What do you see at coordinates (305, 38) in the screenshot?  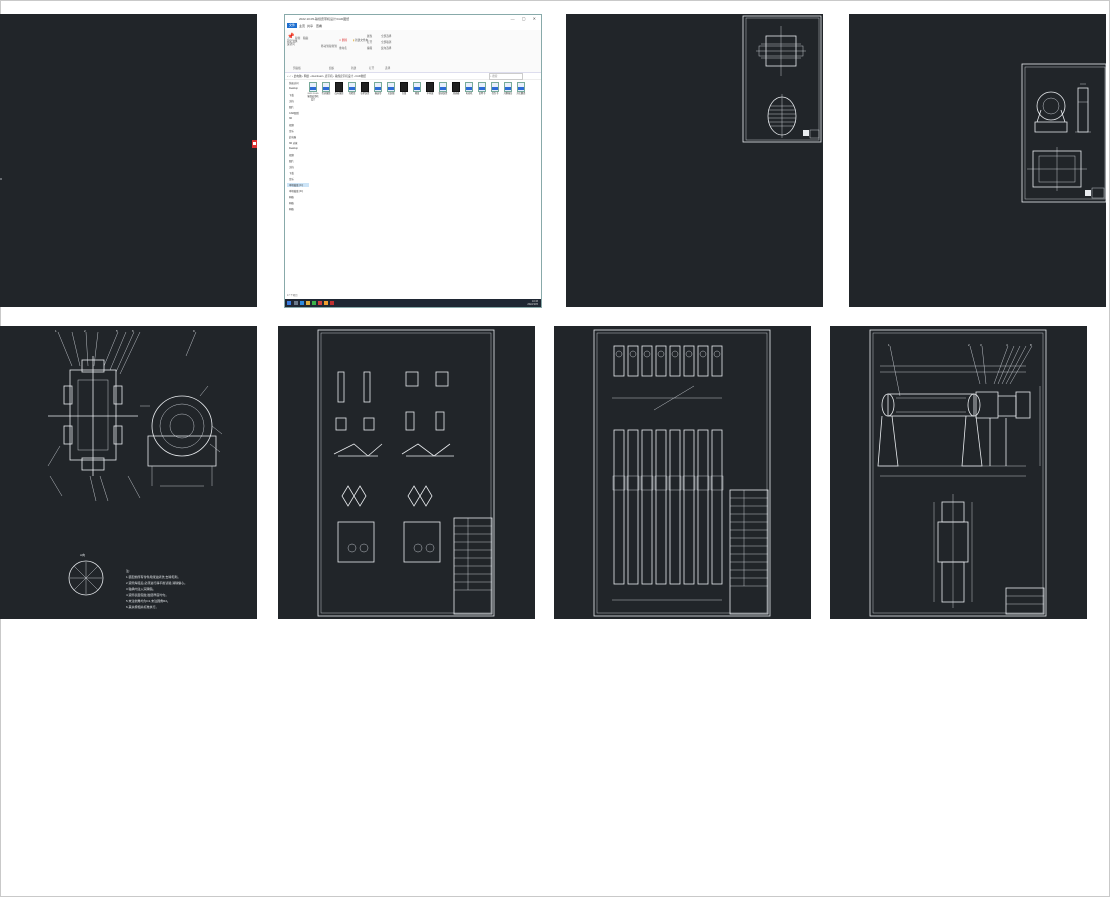 I see `ribbon-button-paste: 粘贴` at bounding box center [305, 38].